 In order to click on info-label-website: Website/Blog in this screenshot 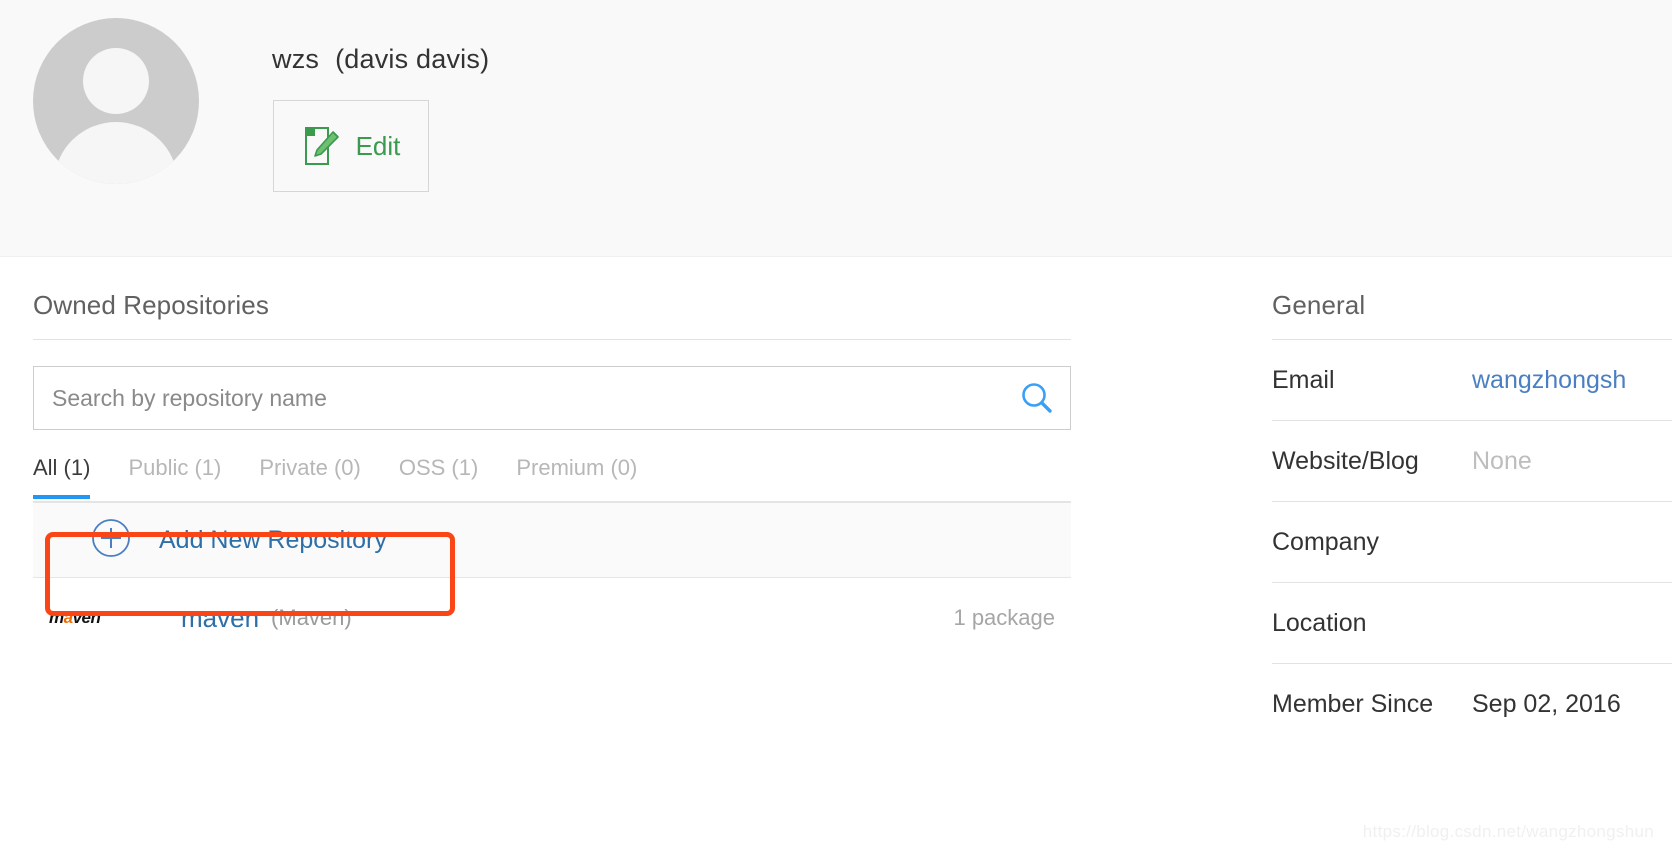, I will do `click(1345, 460)`.